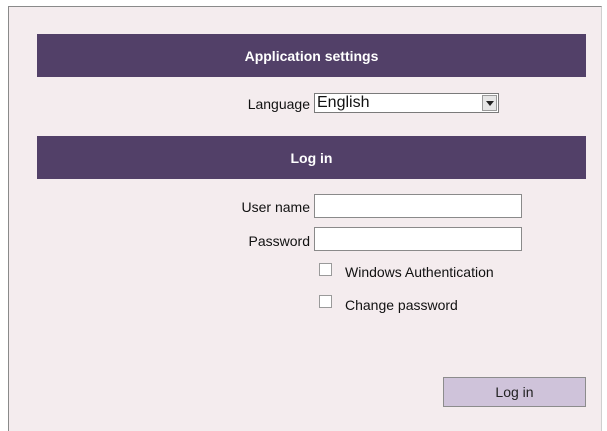  I want to click on password-label: Password, so click(279, 241).